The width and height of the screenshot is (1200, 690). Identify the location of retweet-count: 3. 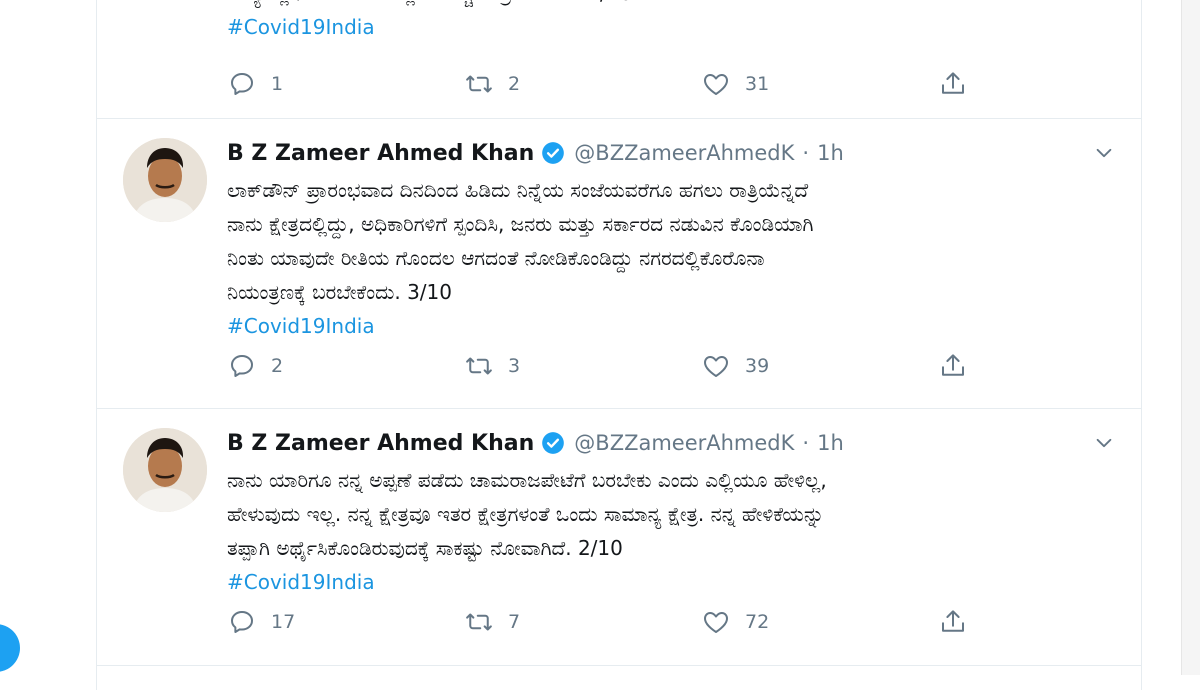
(514, 366).